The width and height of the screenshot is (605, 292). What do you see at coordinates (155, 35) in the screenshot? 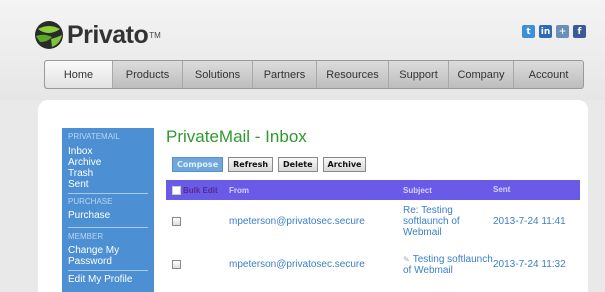
I see `trademark: TM` at bounding box center [155, 35].